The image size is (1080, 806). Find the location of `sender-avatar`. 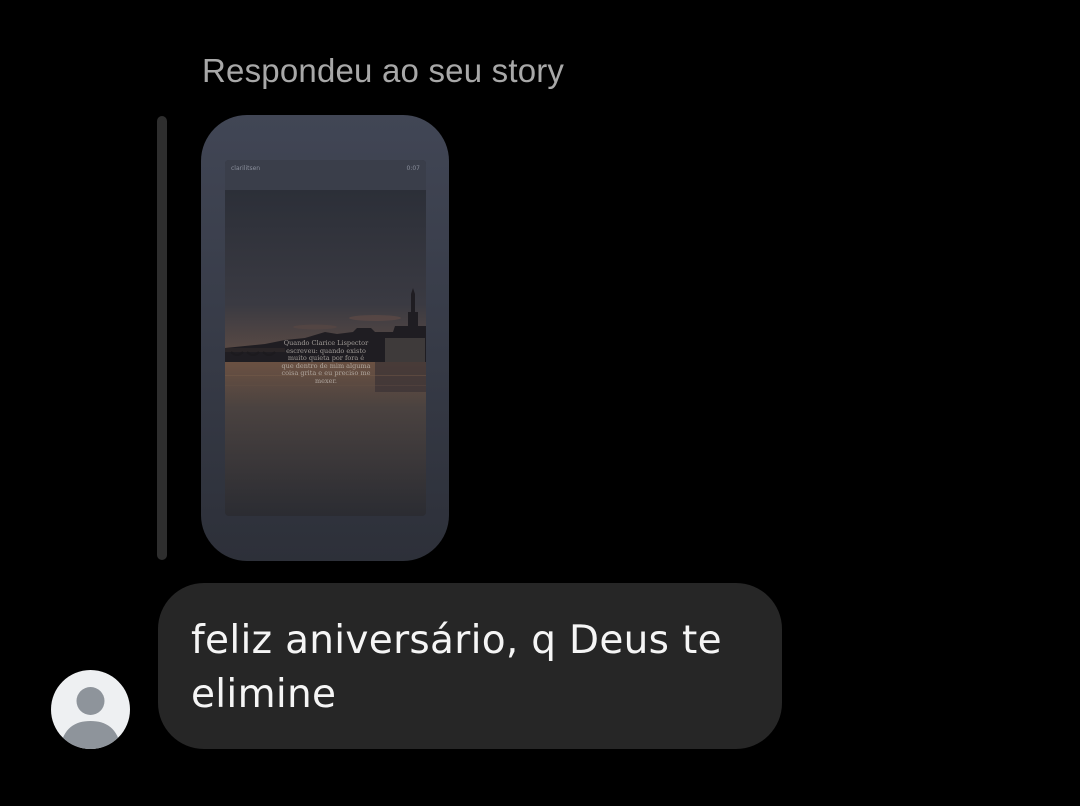

sender-avatar is located at coordinates (90, 709).